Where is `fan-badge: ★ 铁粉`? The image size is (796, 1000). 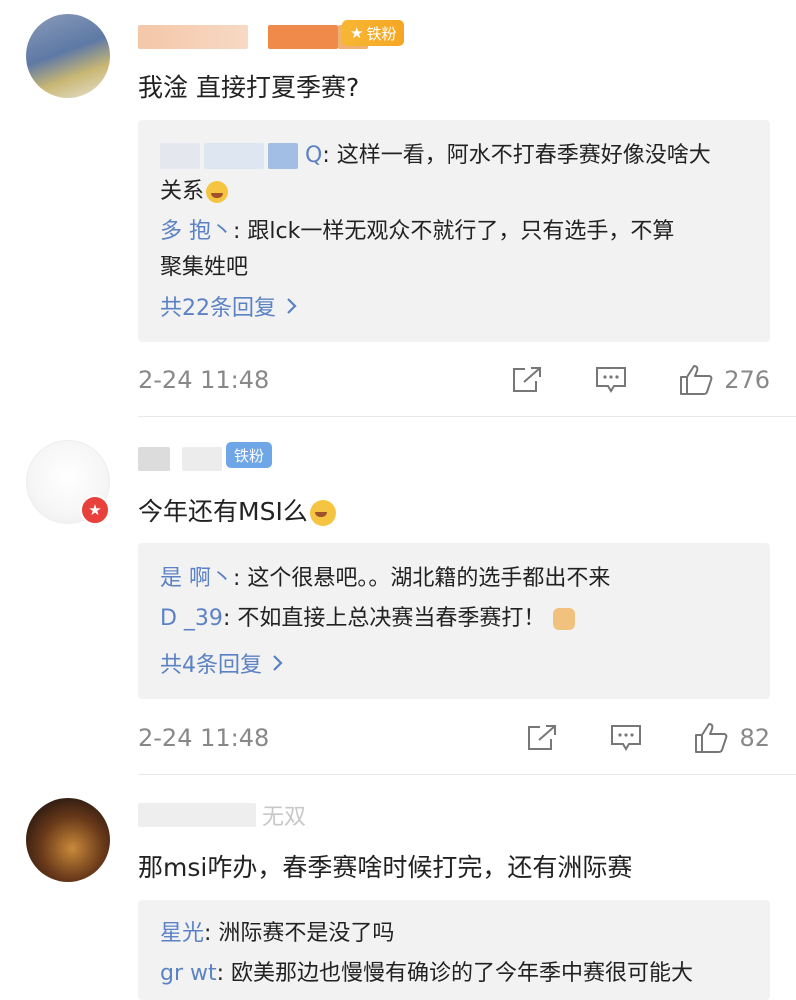
fan-badge: ★ 铁粉 is located at coordinates (373, 33).